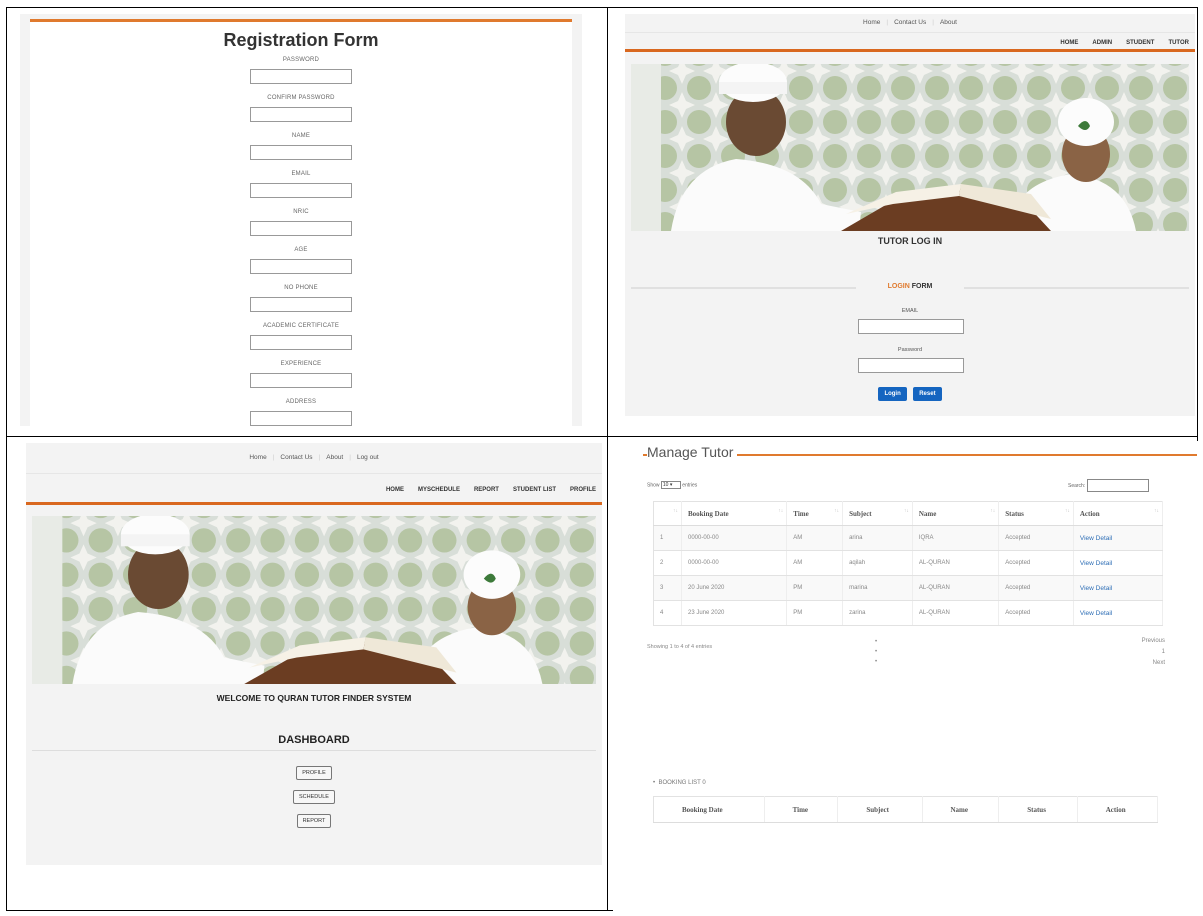 The image size is (1203, 916). Describe the element at coordinates (880, 809) in the screenshot. I see `column-header-subject: Subject` at that location.